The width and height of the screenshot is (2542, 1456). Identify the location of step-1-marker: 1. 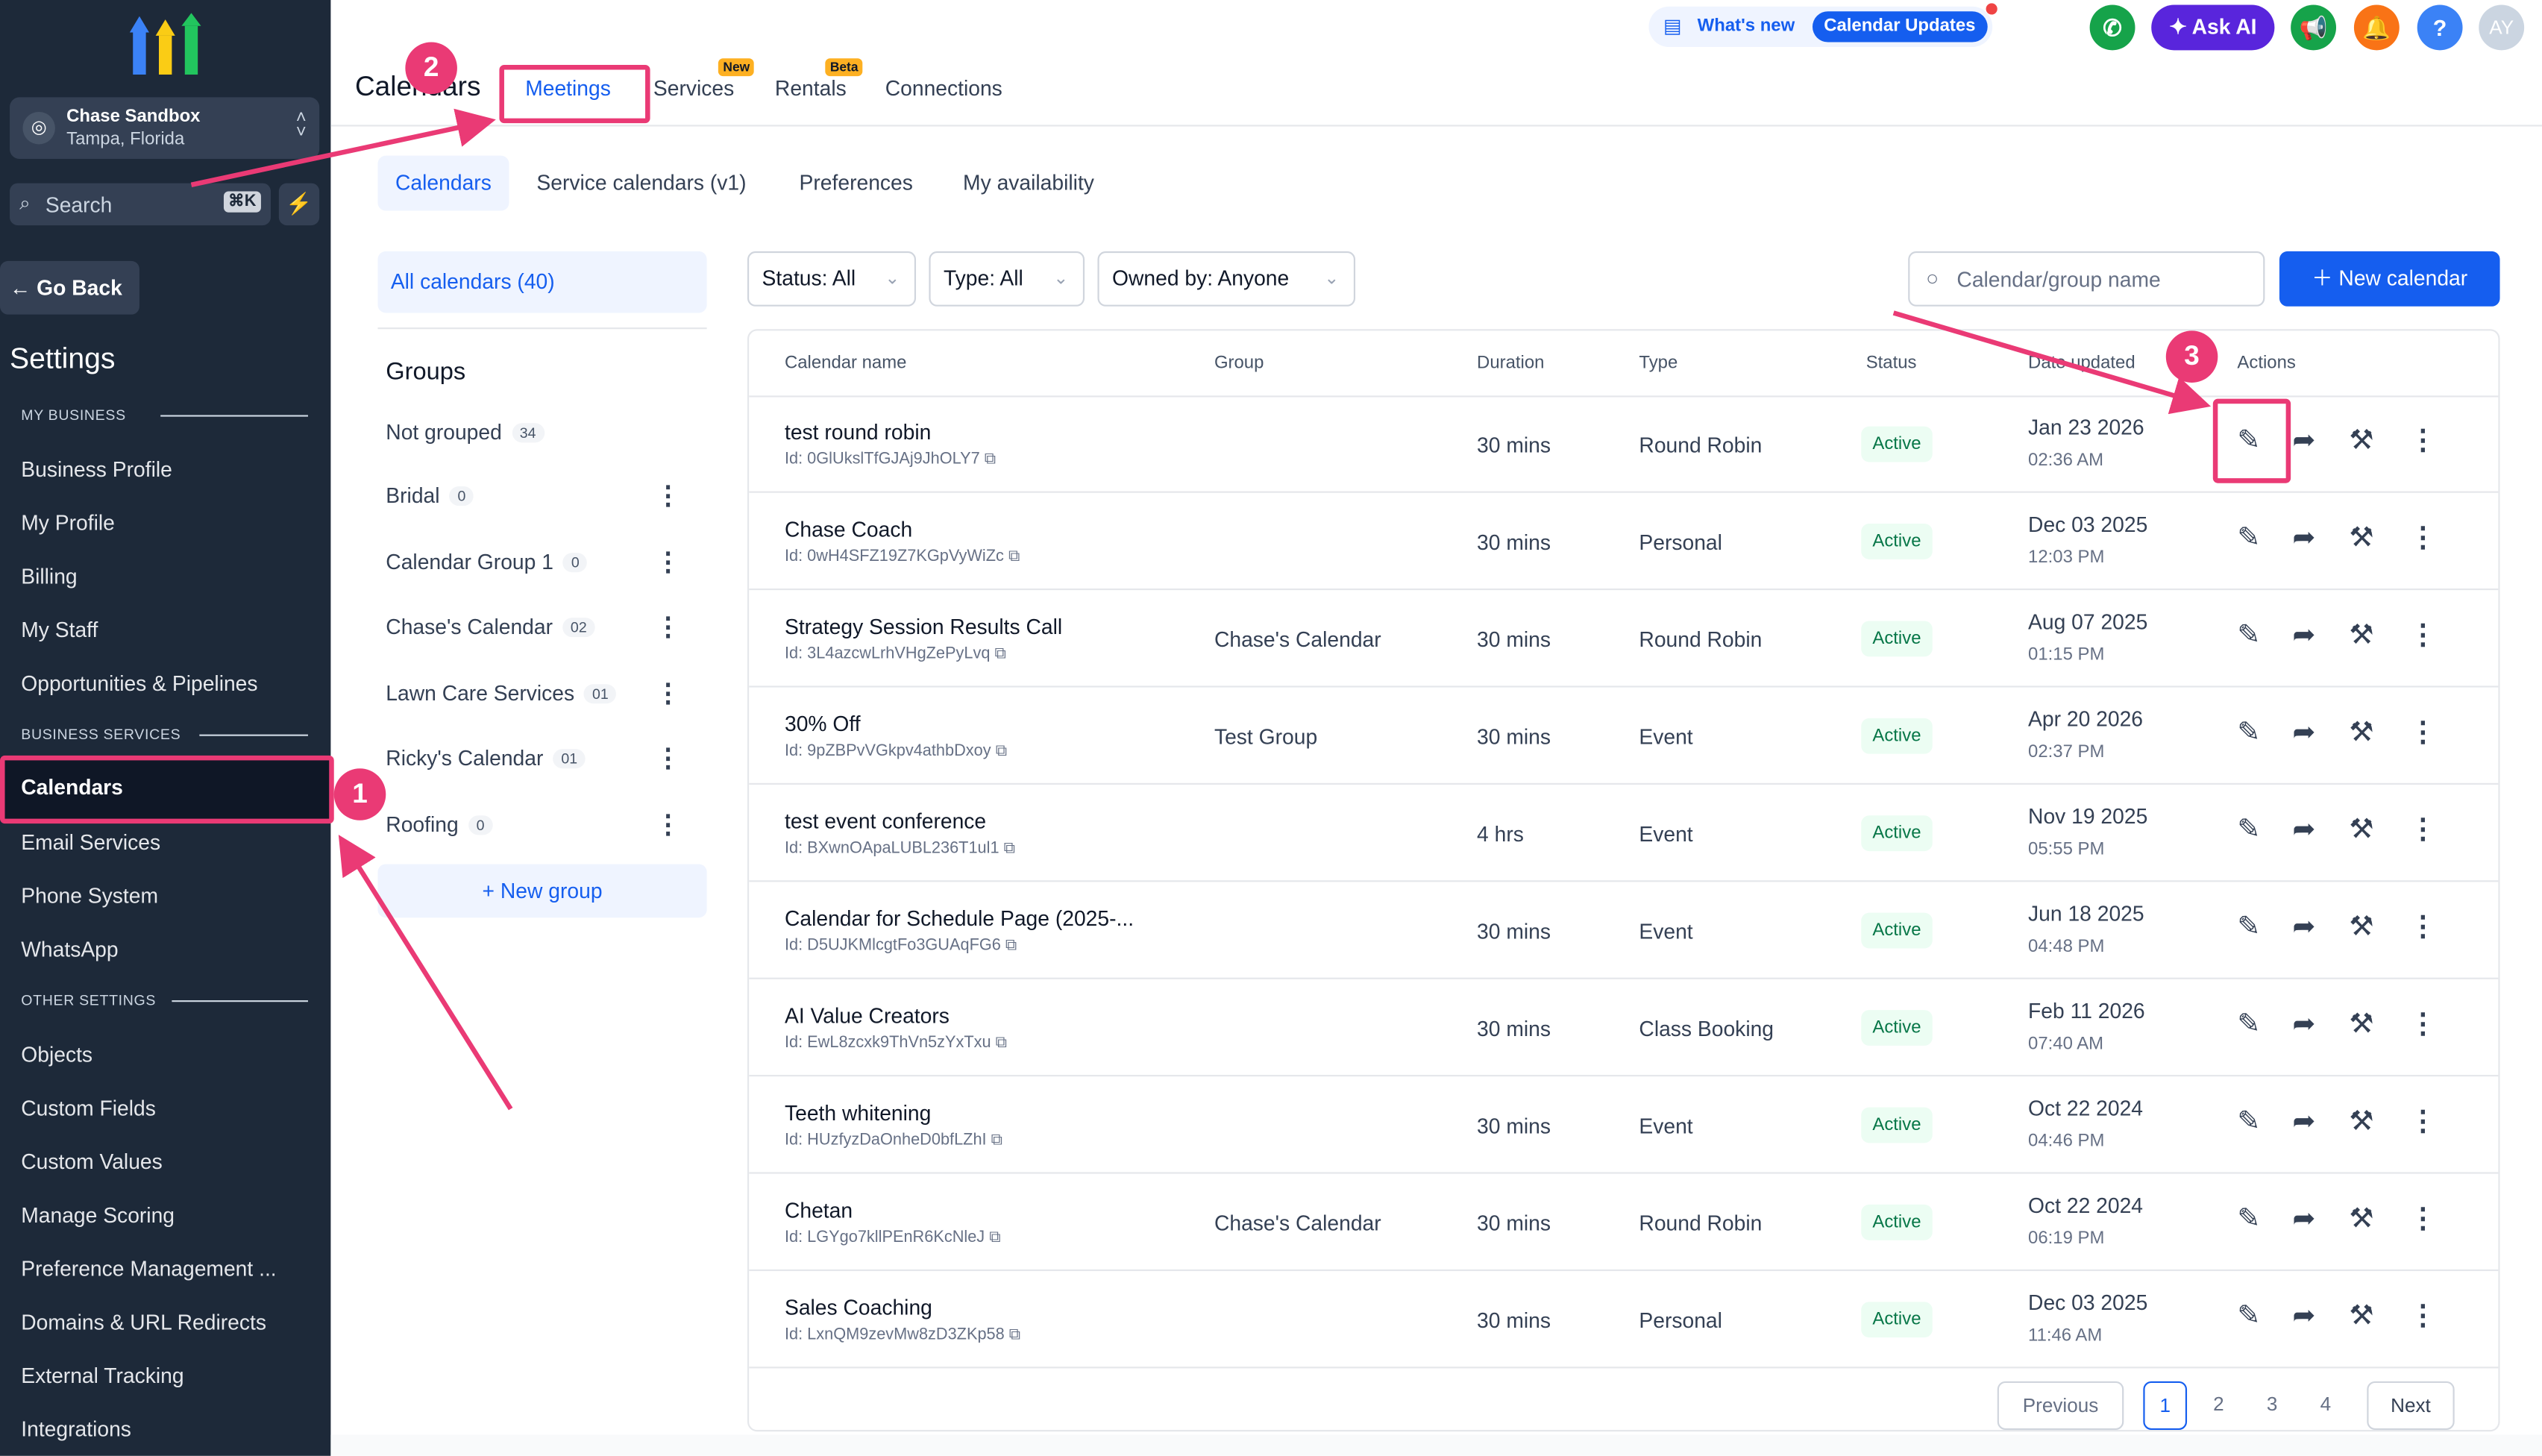
(359, 794).